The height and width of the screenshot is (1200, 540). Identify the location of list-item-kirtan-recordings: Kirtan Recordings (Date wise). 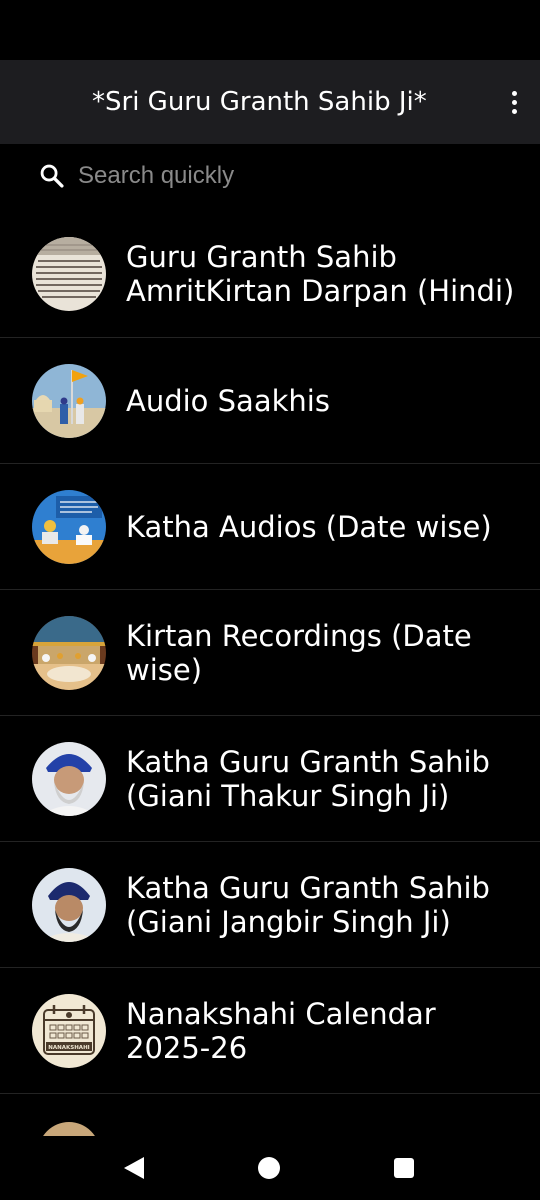
(270, 653).